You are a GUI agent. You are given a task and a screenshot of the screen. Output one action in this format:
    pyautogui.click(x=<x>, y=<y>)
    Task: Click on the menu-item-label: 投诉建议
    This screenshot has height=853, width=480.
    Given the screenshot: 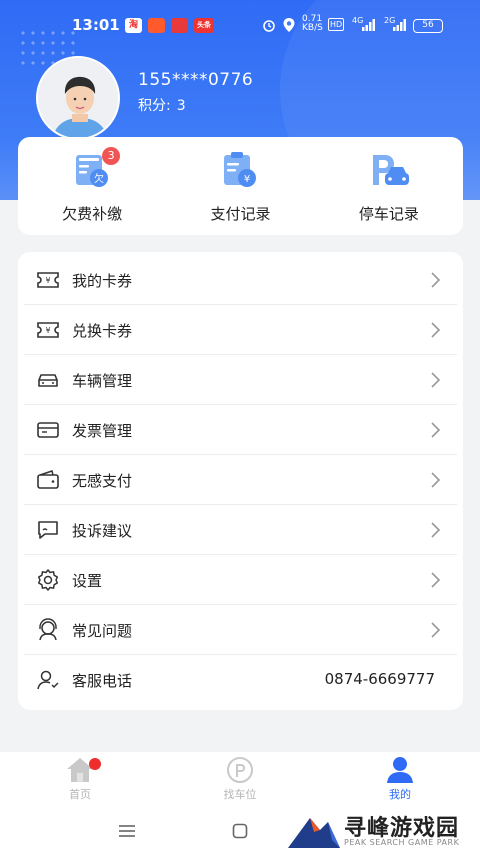 What is the action you would take?
    pyautogui.click(x=102, y=531)
    